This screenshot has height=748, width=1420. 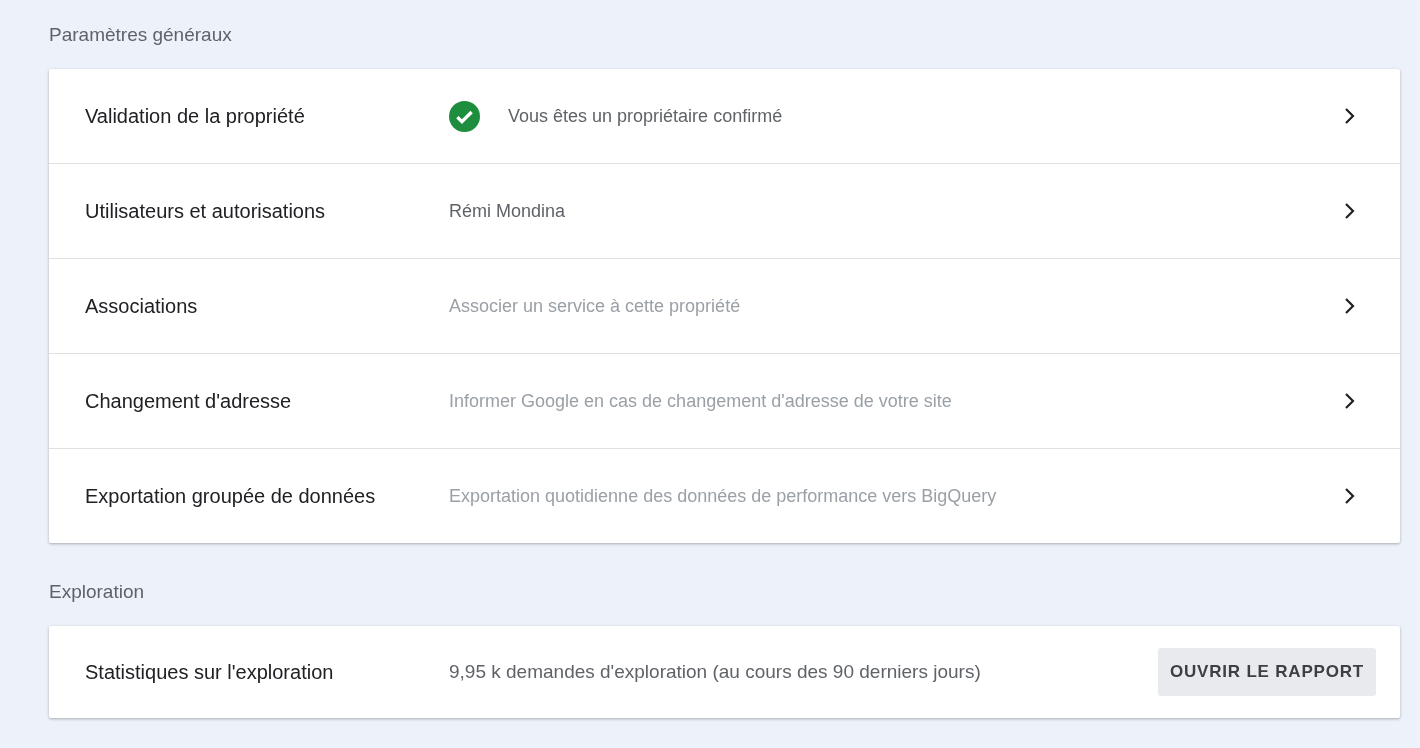 What do you see at coordinates (195, 116) in the screenshot?
I see `setting-label: Validation de la propriété` at bounding box center [195, 116].